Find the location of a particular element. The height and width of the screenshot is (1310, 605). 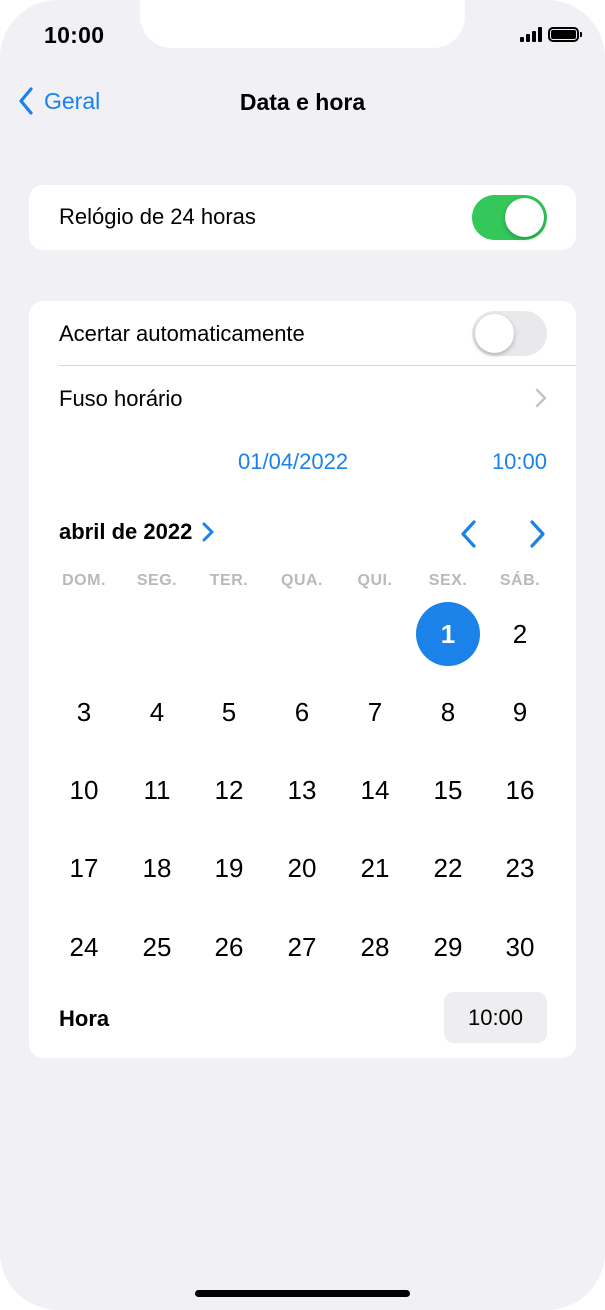

calendar-day: 30 is located at coordinates (520, 947).